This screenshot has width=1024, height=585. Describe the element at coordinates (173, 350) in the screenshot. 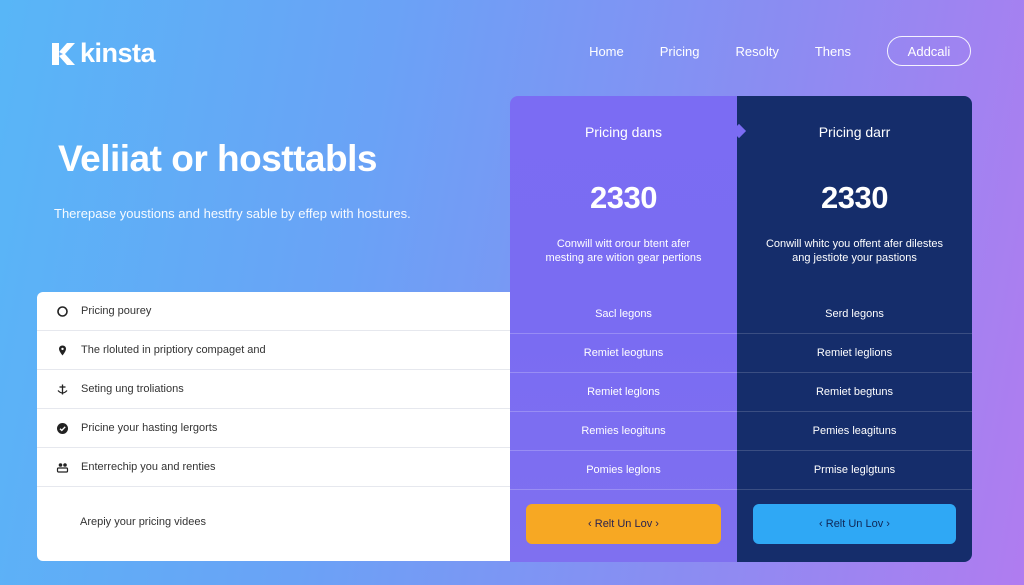

I see `feature-label: The rloluted in priptiory compaget and` at that location.